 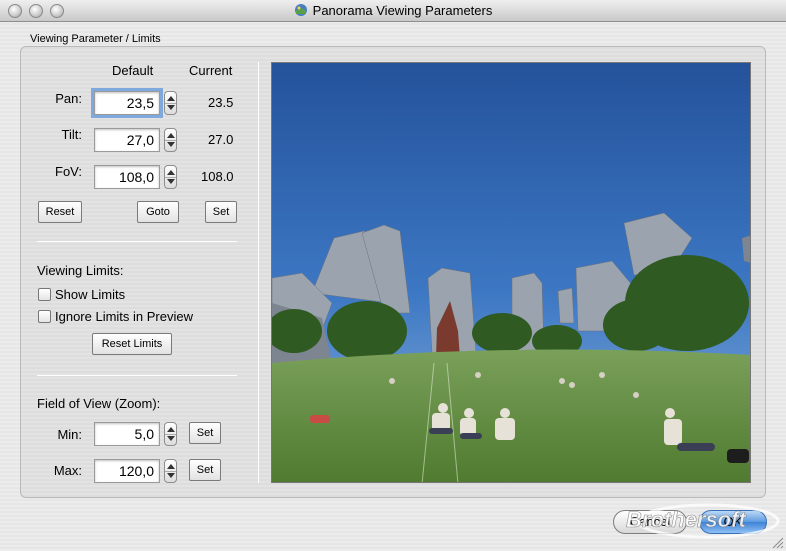 I want to click on resize-grip-icon, so click(x=778, y=543).